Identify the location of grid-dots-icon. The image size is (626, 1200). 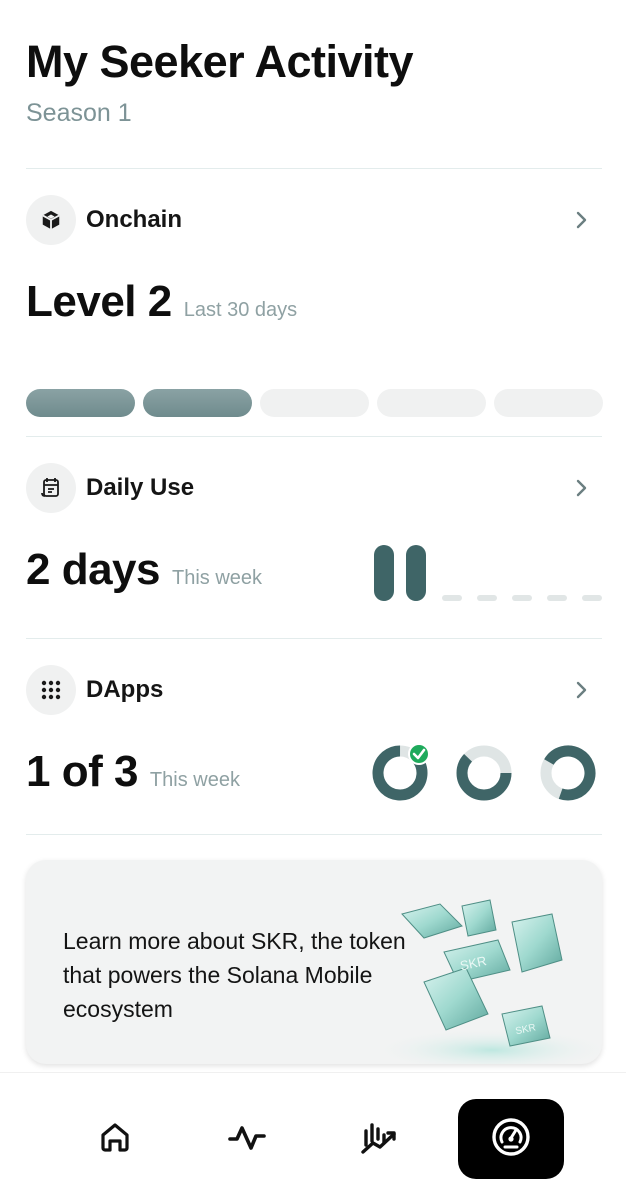
(51, 690).